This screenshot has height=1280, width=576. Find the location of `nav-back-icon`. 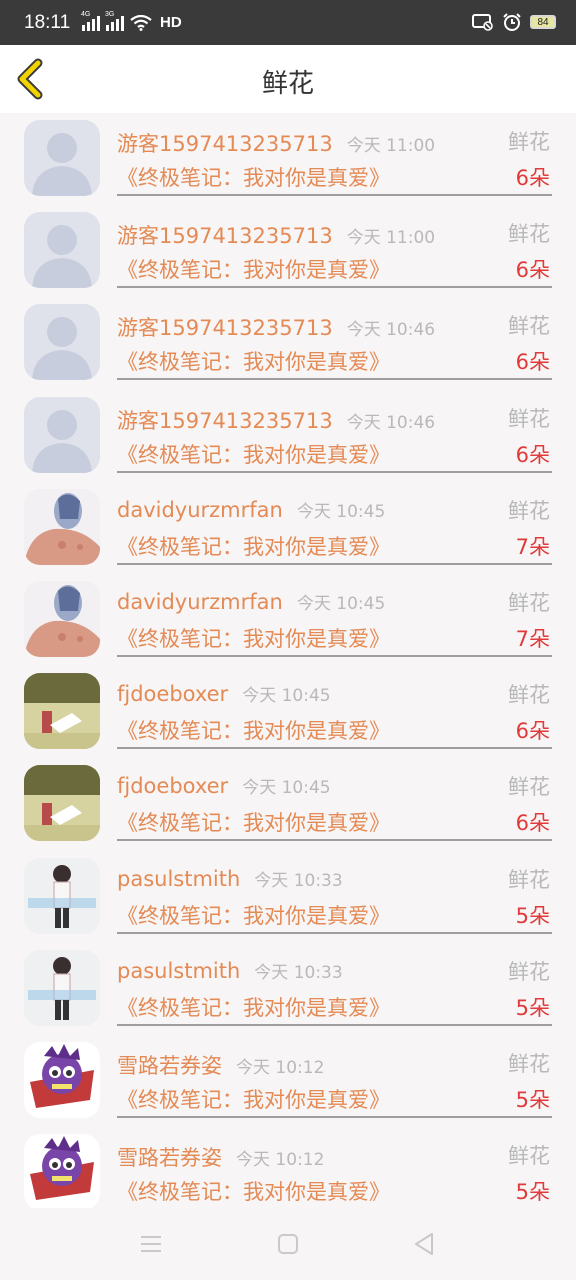

nav-back-icon is located at coordinates (424, 1244).